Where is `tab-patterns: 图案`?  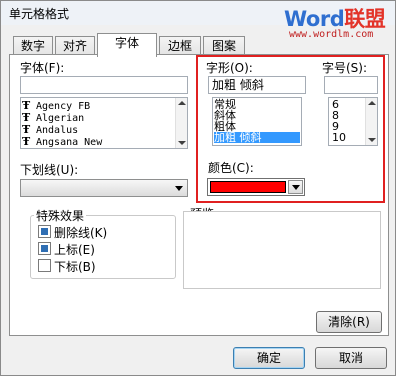
tab-patterns: 图案 is located at coordinates (224, 46).